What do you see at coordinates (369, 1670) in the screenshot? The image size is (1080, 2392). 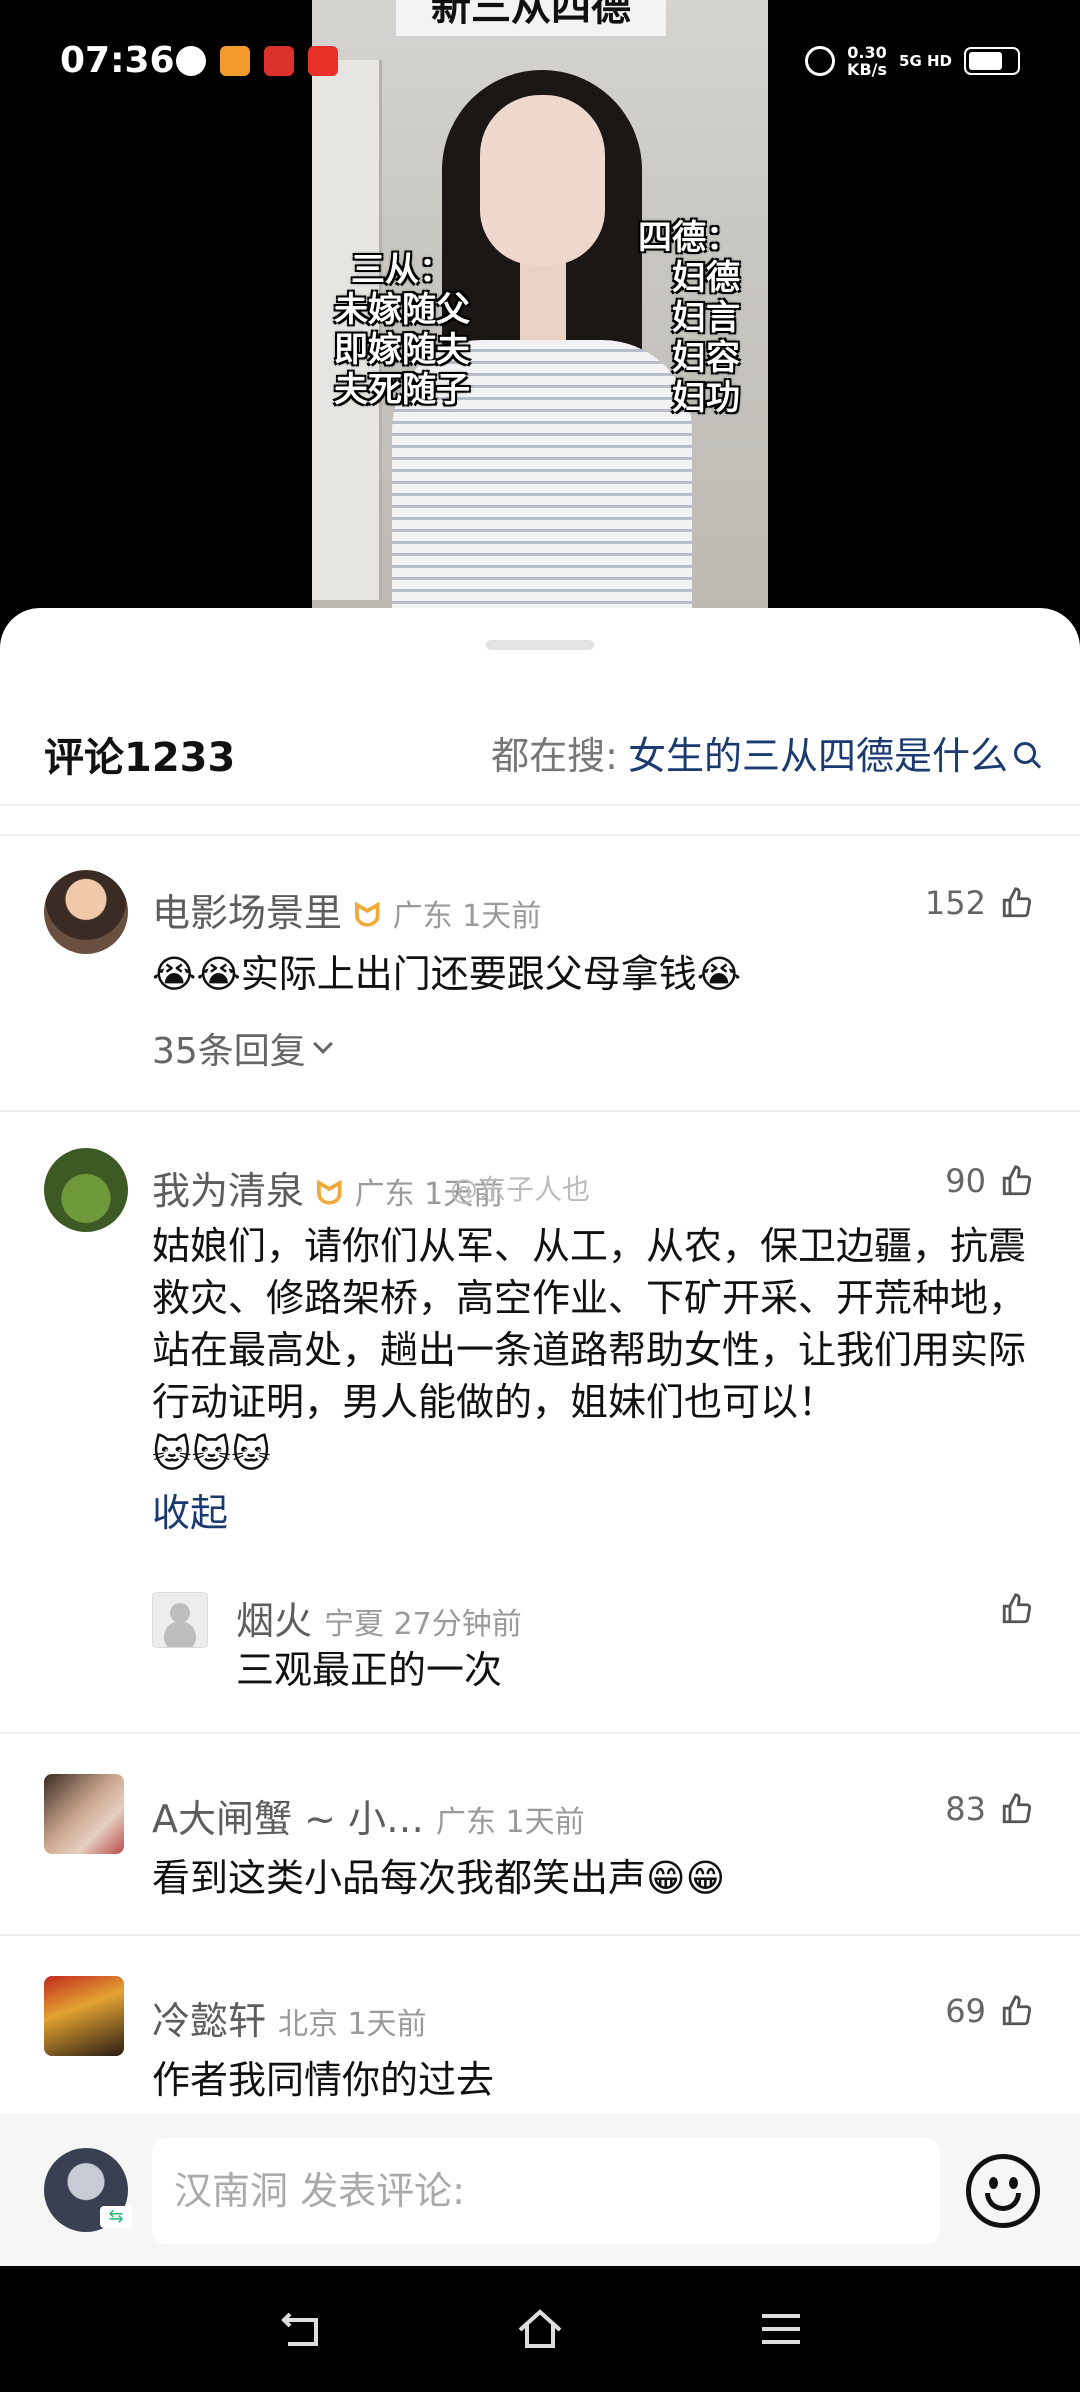 I see `reply-text: 三观最正的一次` at bounding box center [369, 1670].